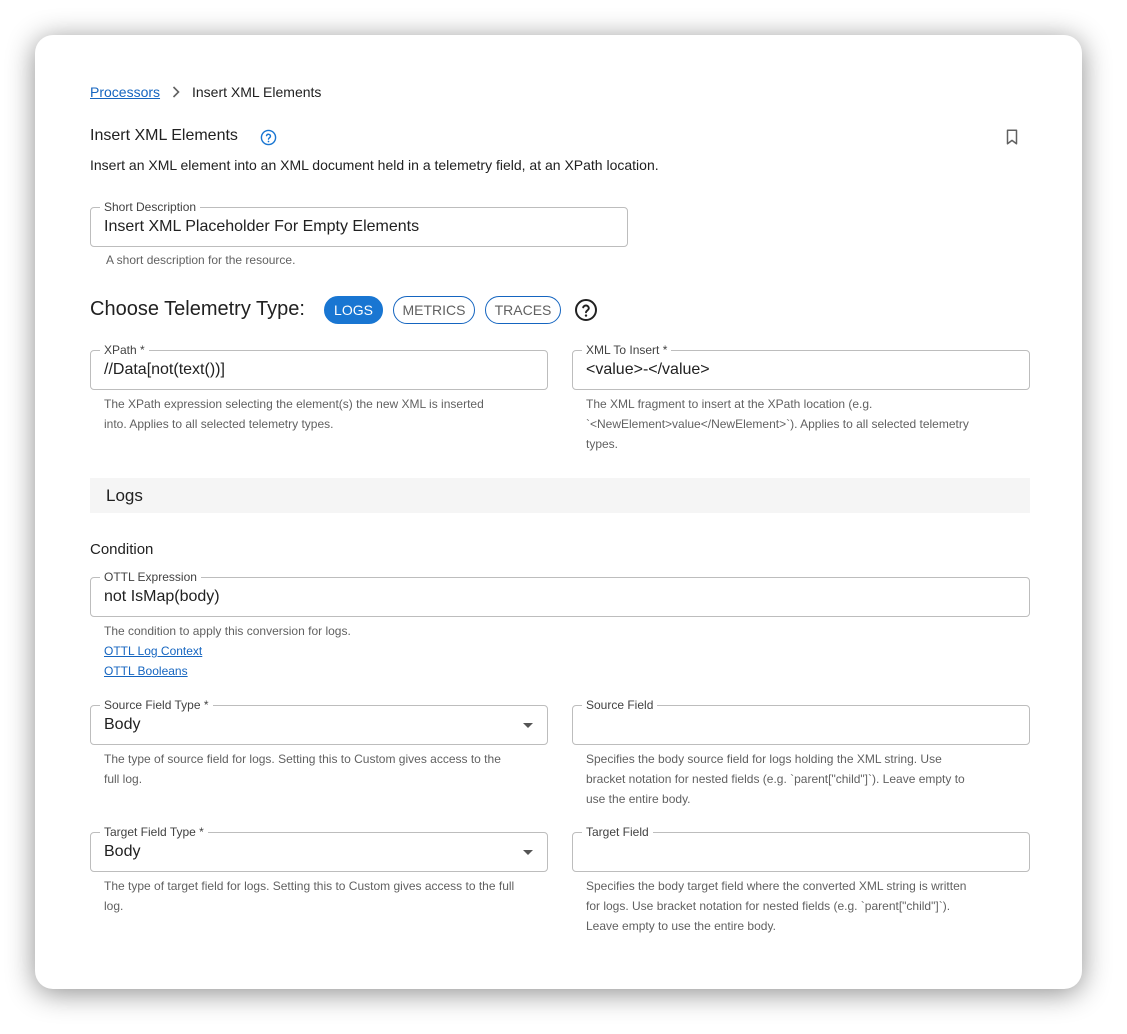 Image resolution: width=1127 pixels, height=1034 pixels. What do you see at coordinates (434, 310) in the screenshot?
I see `telemetry-chip-metrics: METRICS` at bounding box center [434, 310].